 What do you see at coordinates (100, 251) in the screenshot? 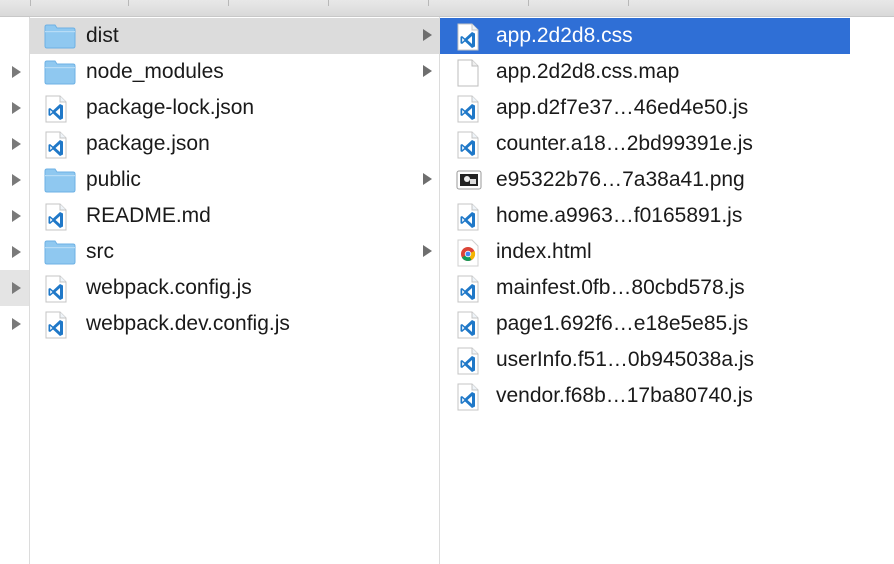
I see `item-label: src` at bounding box center [100, 251].